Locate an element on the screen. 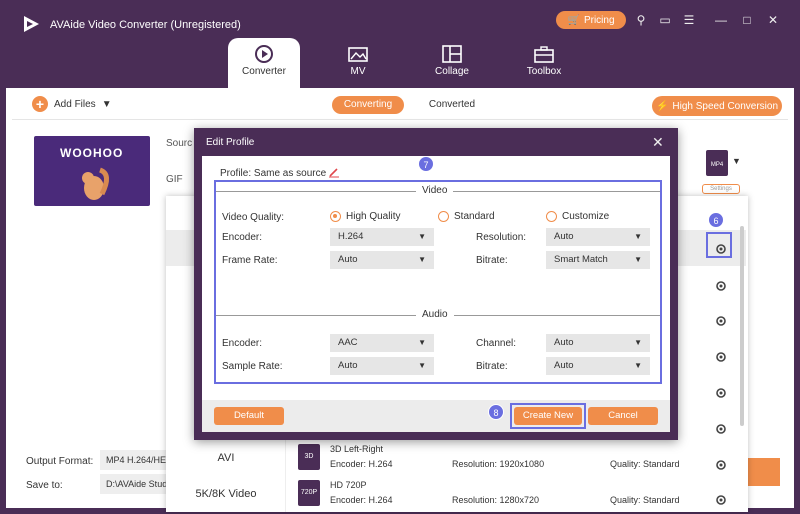 The image size is (800, 514). convert-all-button is located at coordinates (762, 472).